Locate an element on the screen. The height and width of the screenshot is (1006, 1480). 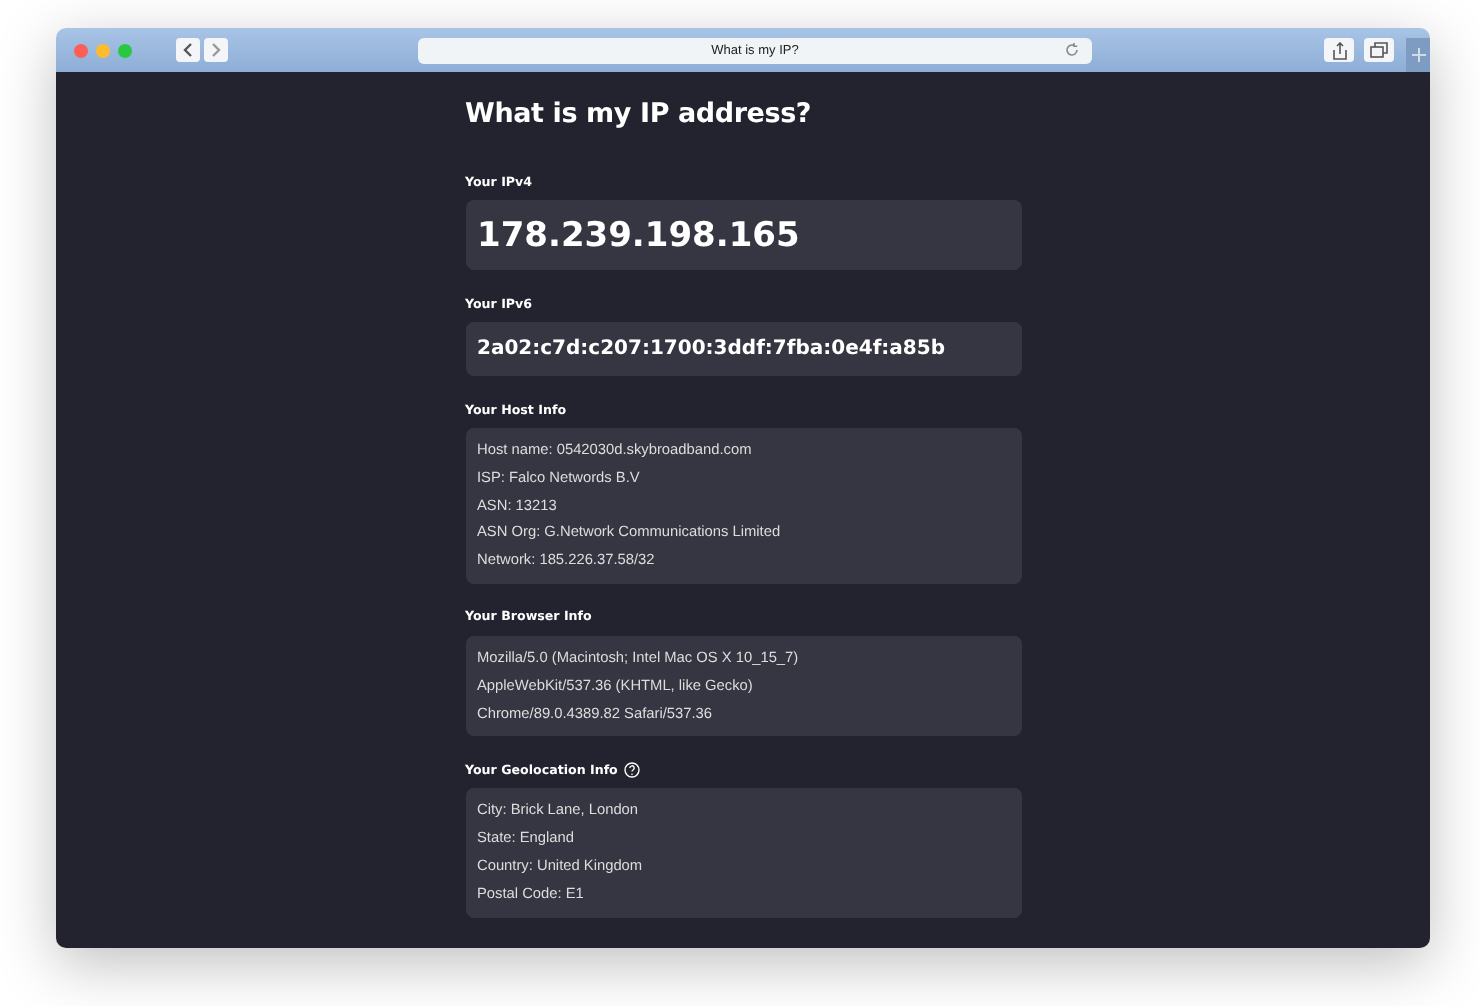
tabs-button is located at coordinates (1379, 50).